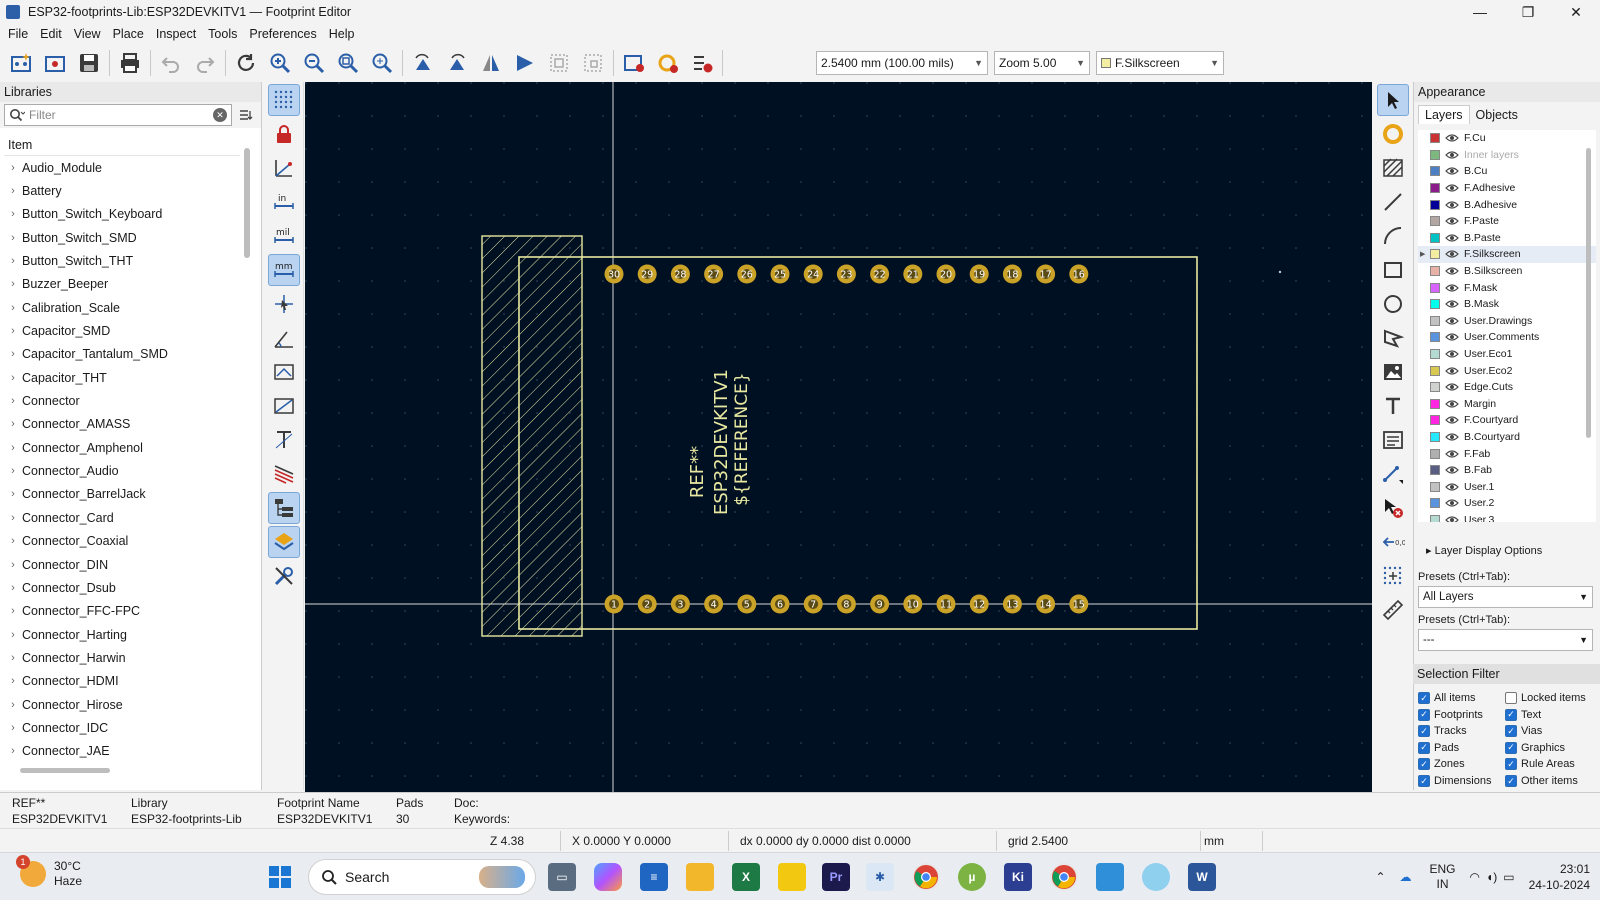 The height and width of the screenshot is (900, 1600). I want to click on measure-ruler-icon, so click(1393, 610).